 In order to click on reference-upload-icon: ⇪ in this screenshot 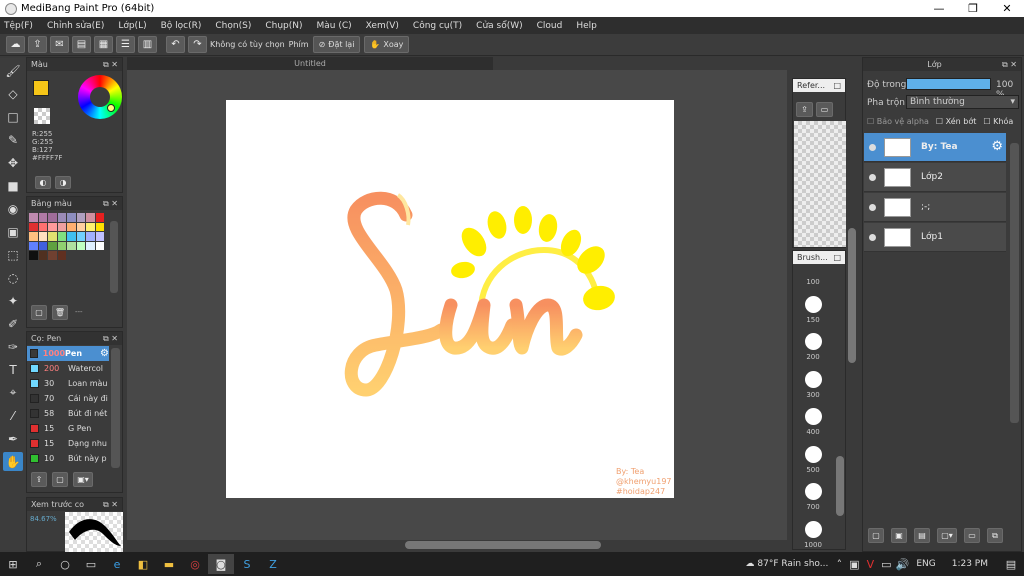, I will do `click(804, 109)`.